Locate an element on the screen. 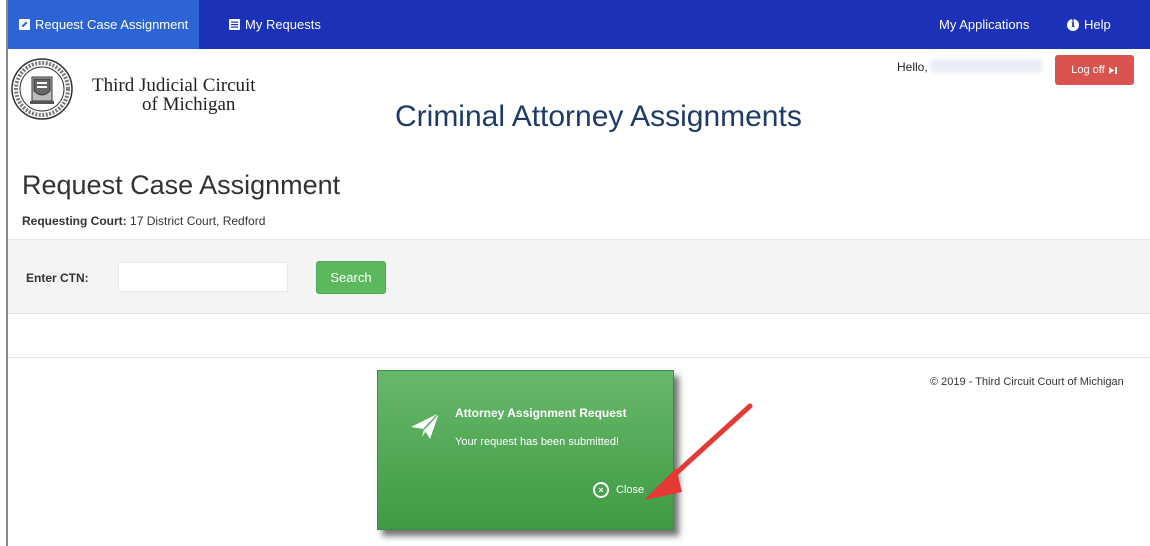 The height and width of the screenshot is (546, 1150). nav-my-requests: My Requests is located at coordinates (275, 24).